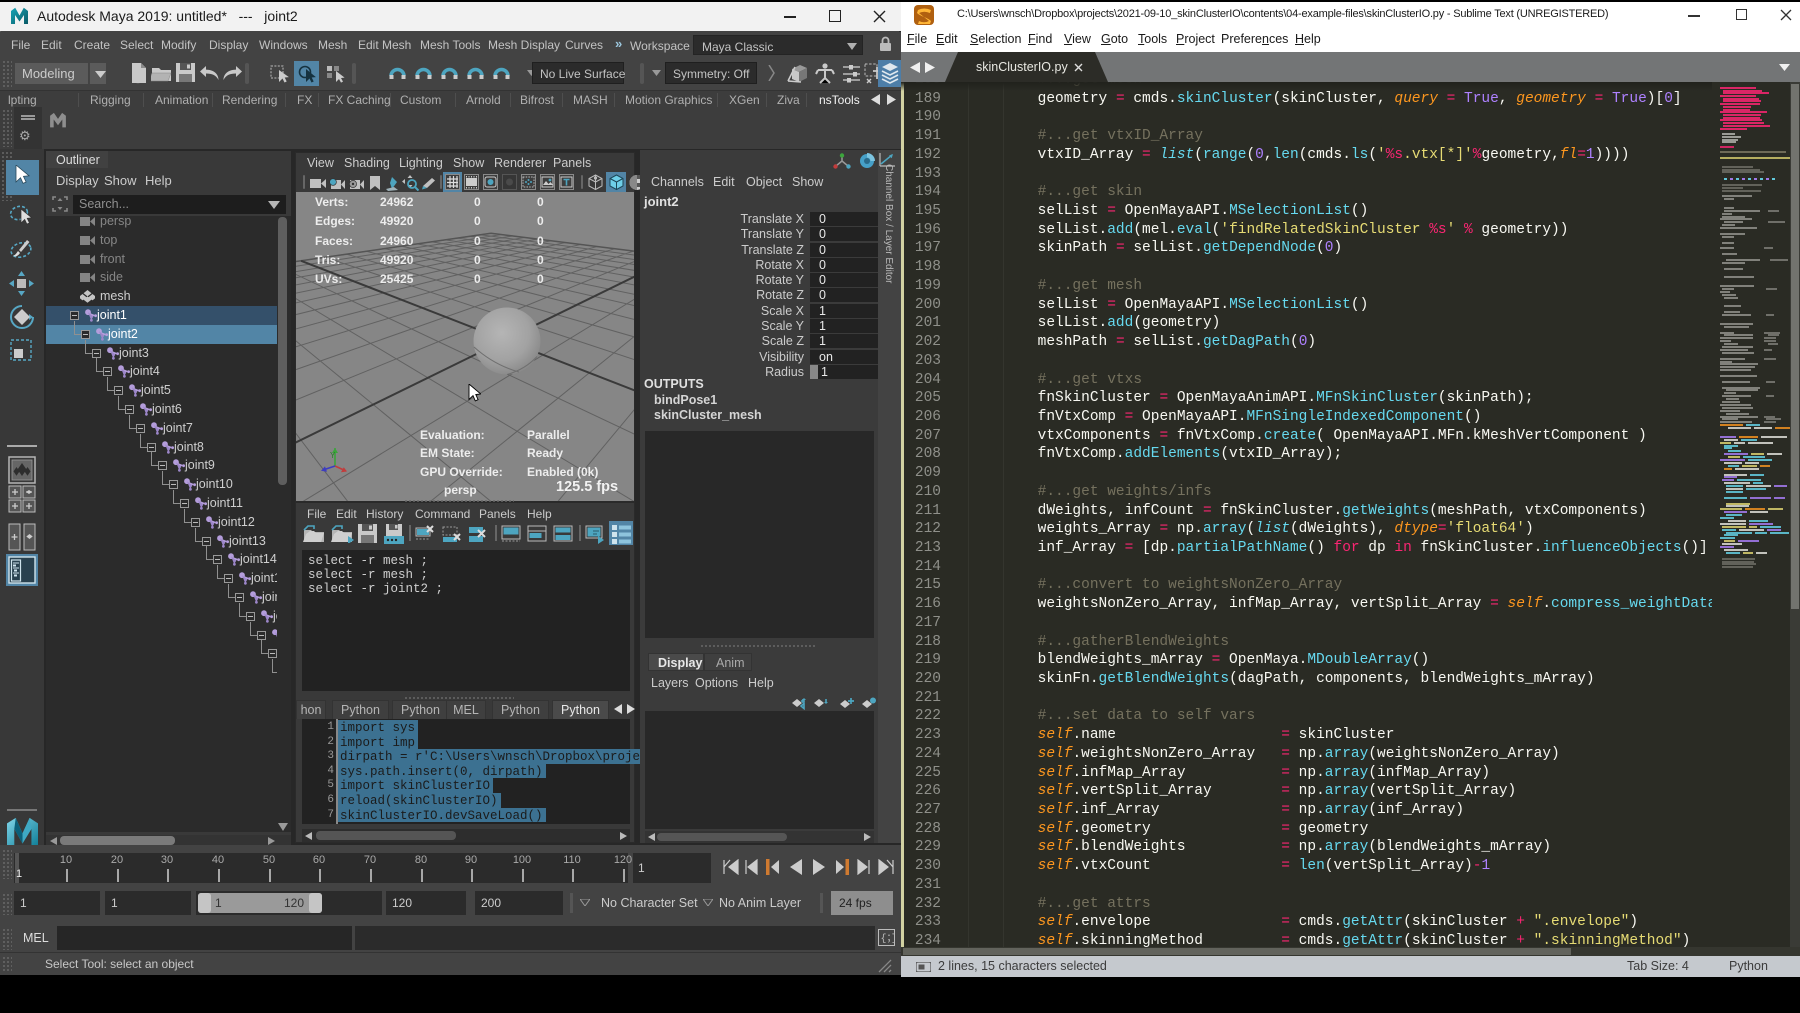 Image resolution: width=1800 pixels, height=1013 pixels. Describe the element at coordinates (333, 455) in the screenshot. I see `svg-text: Y` at that location.